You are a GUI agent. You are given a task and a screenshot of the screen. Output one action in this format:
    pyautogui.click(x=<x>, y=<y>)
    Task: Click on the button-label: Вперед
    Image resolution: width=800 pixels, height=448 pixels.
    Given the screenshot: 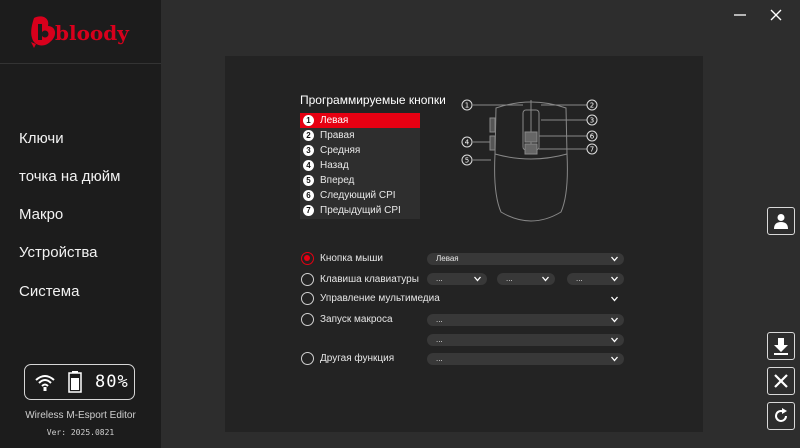 What is the action you would take?
    pyautogui.click(x=337, y=180)
    